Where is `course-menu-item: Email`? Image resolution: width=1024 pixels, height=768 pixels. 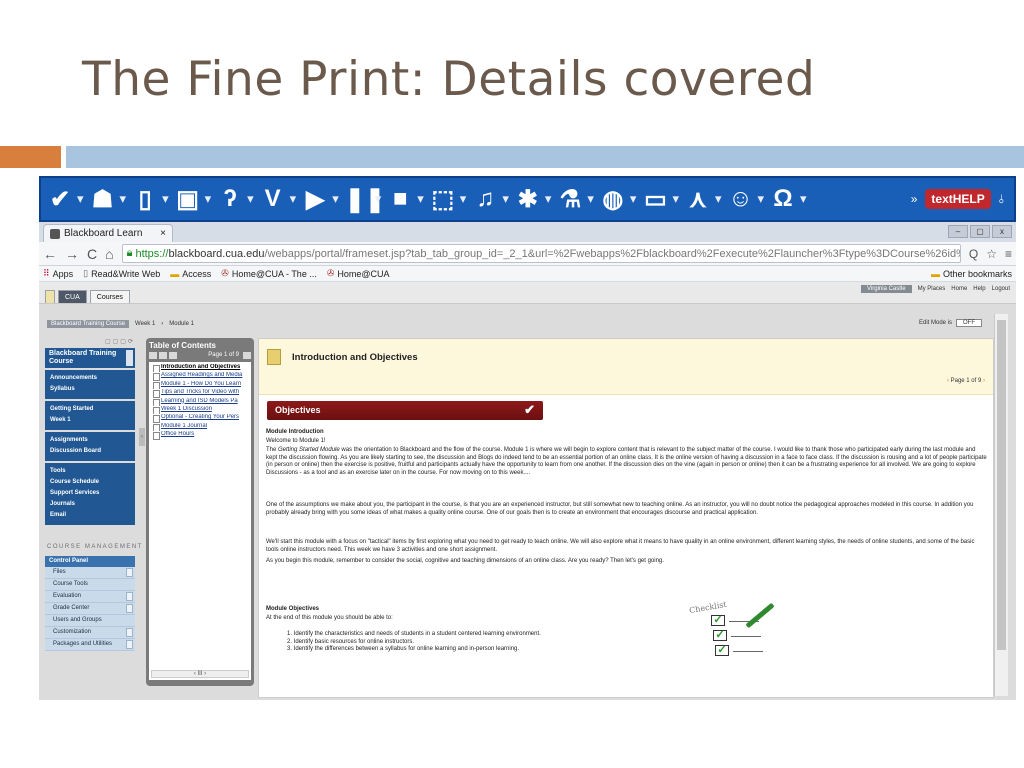 course-menu-item: Email is located at coordinates (90, 515).